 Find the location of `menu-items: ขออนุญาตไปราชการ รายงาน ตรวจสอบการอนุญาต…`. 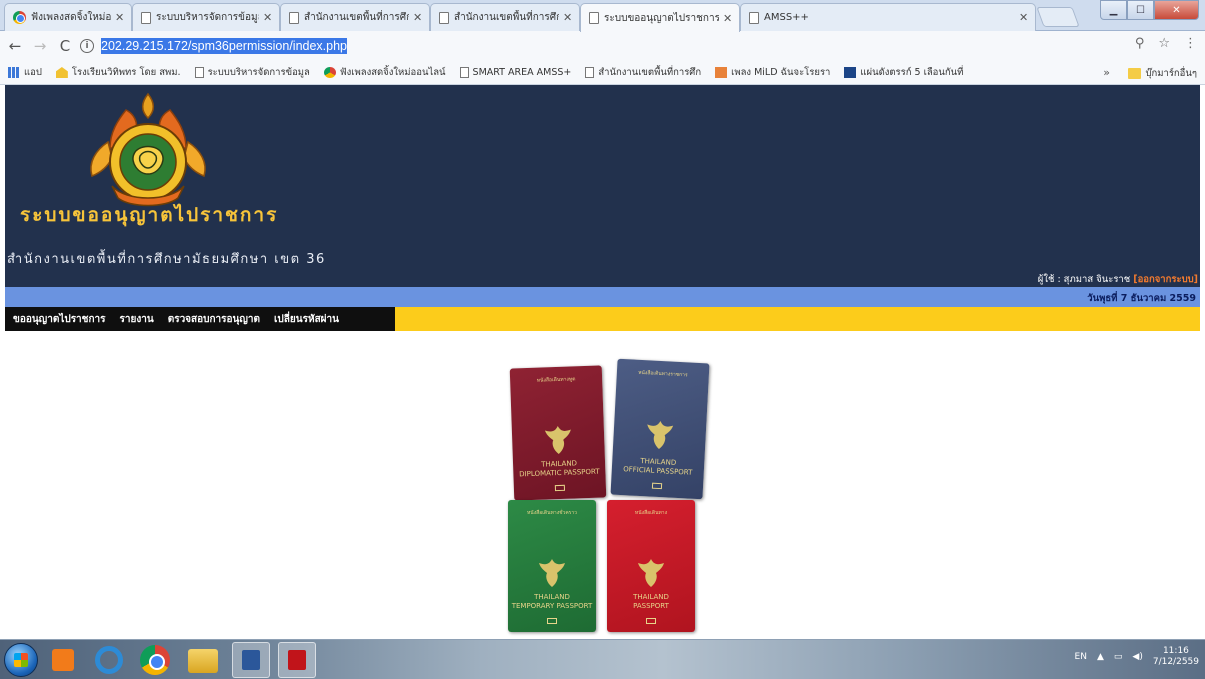

menu-items: ขออนุญาตไปราชการ รายงาน ตรวจสอบการอนุญาต… is located at coordinates (200, 319).